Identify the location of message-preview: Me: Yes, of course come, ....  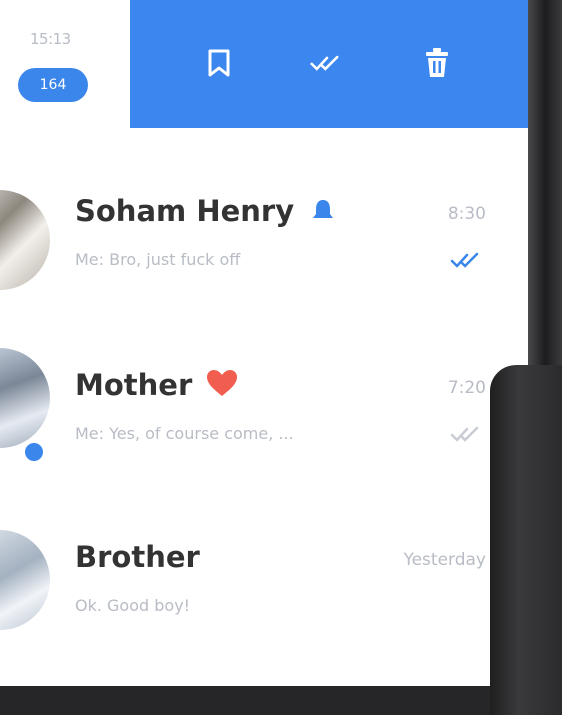
(184, 433).